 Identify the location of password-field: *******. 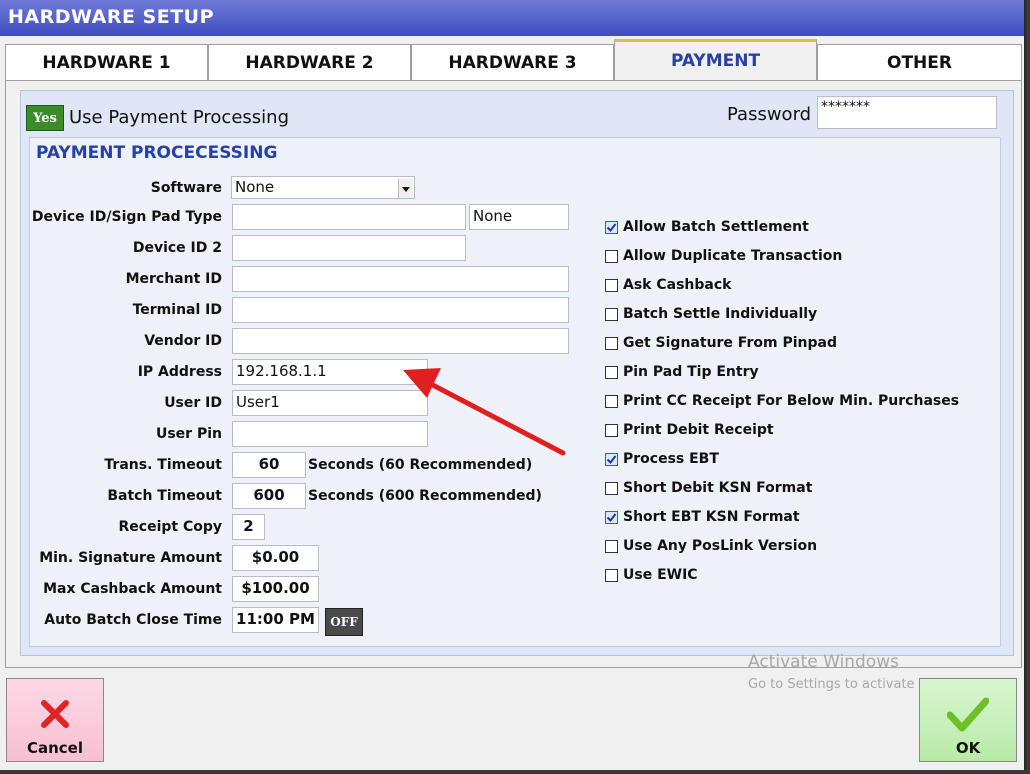
(907, 112).